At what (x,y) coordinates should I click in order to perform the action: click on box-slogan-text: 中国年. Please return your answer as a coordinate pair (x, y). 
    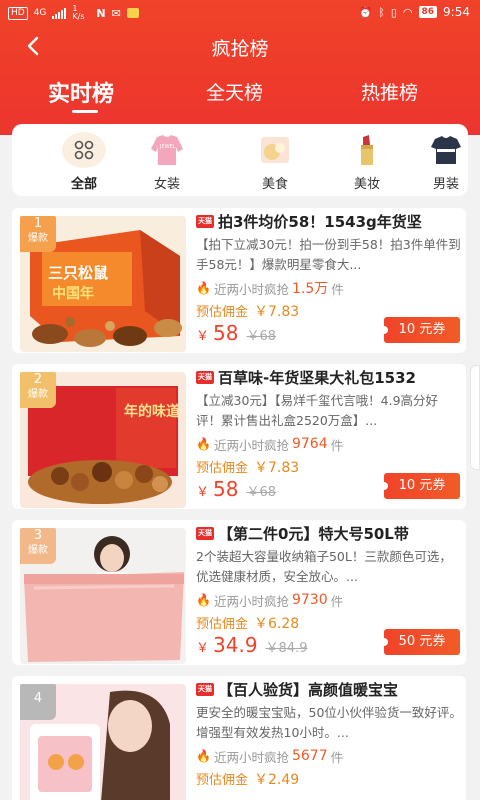
    Looking at the image, I should click on (73, 293).